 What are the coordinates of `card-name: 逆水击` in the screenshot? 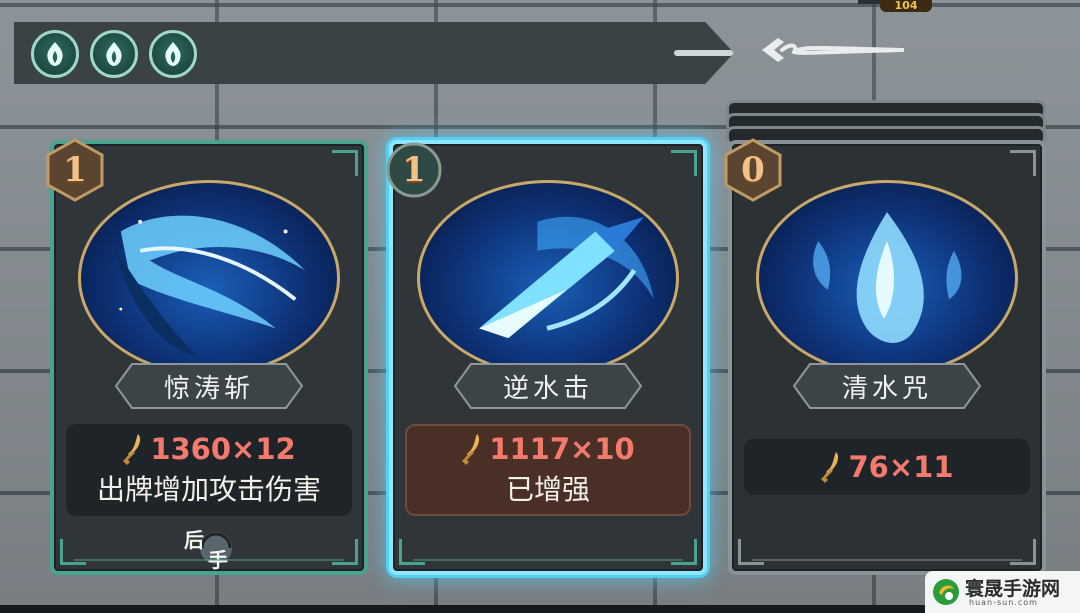 It's located at (547, 388).